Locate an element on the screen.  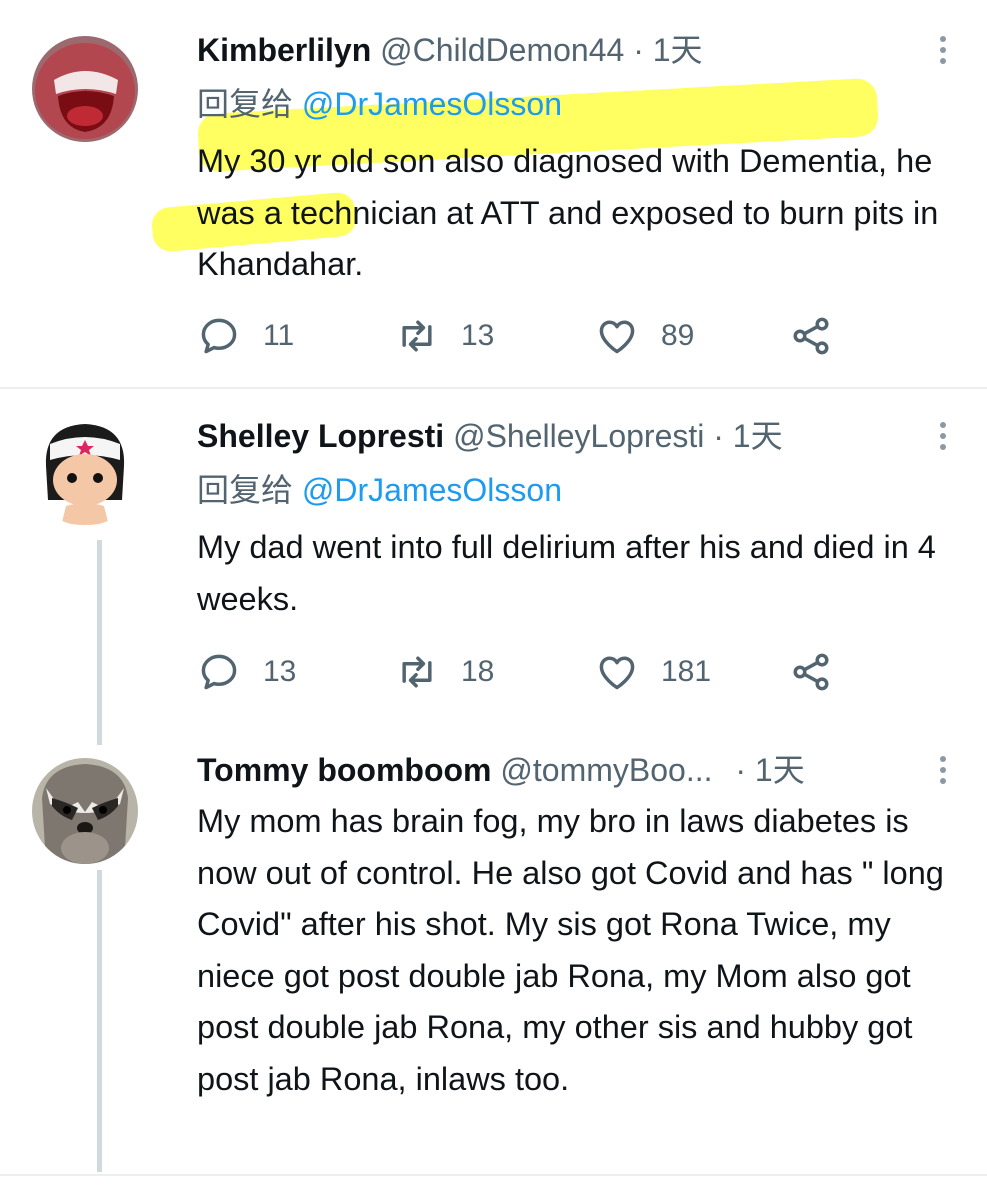
retweet-button: 18 is located at coordinates (444, 672).